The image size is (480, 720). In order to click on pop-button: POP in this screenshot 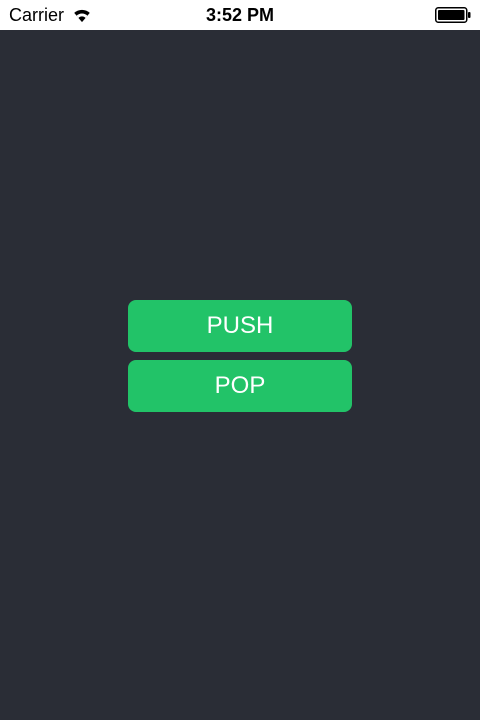, I will do `click(240, 386)`.